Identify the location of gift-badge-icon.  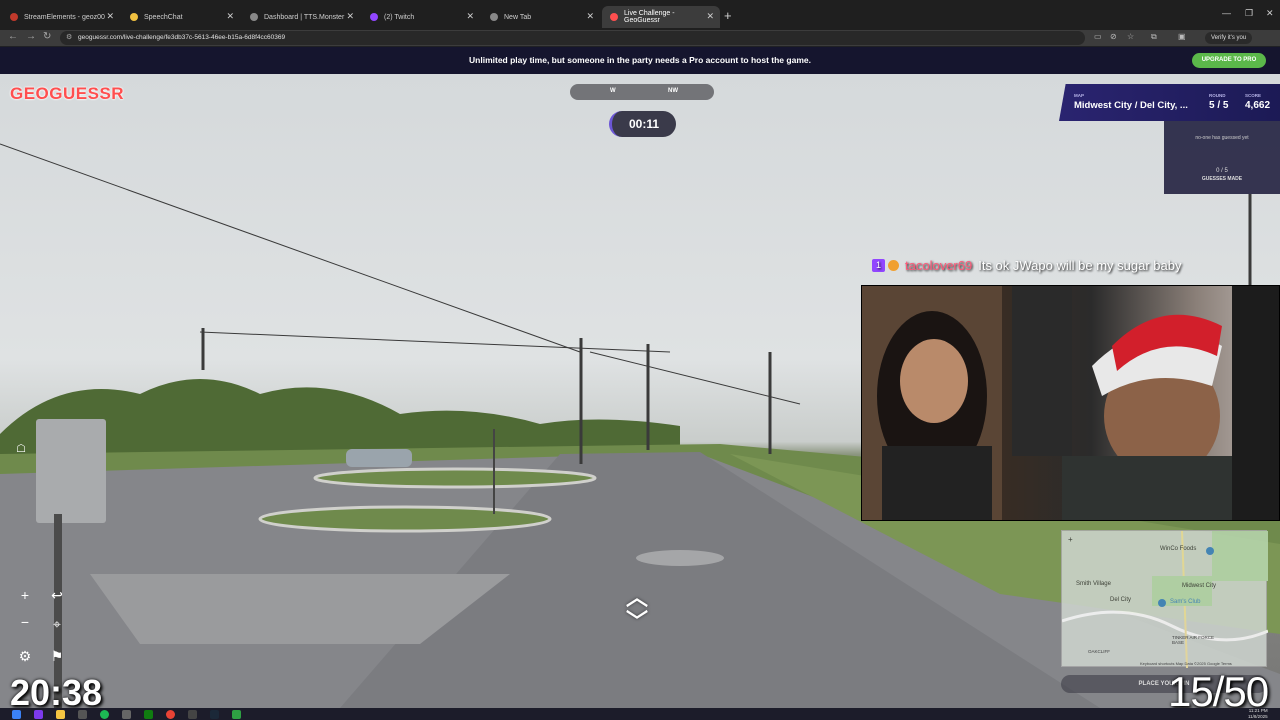
(893, 265).